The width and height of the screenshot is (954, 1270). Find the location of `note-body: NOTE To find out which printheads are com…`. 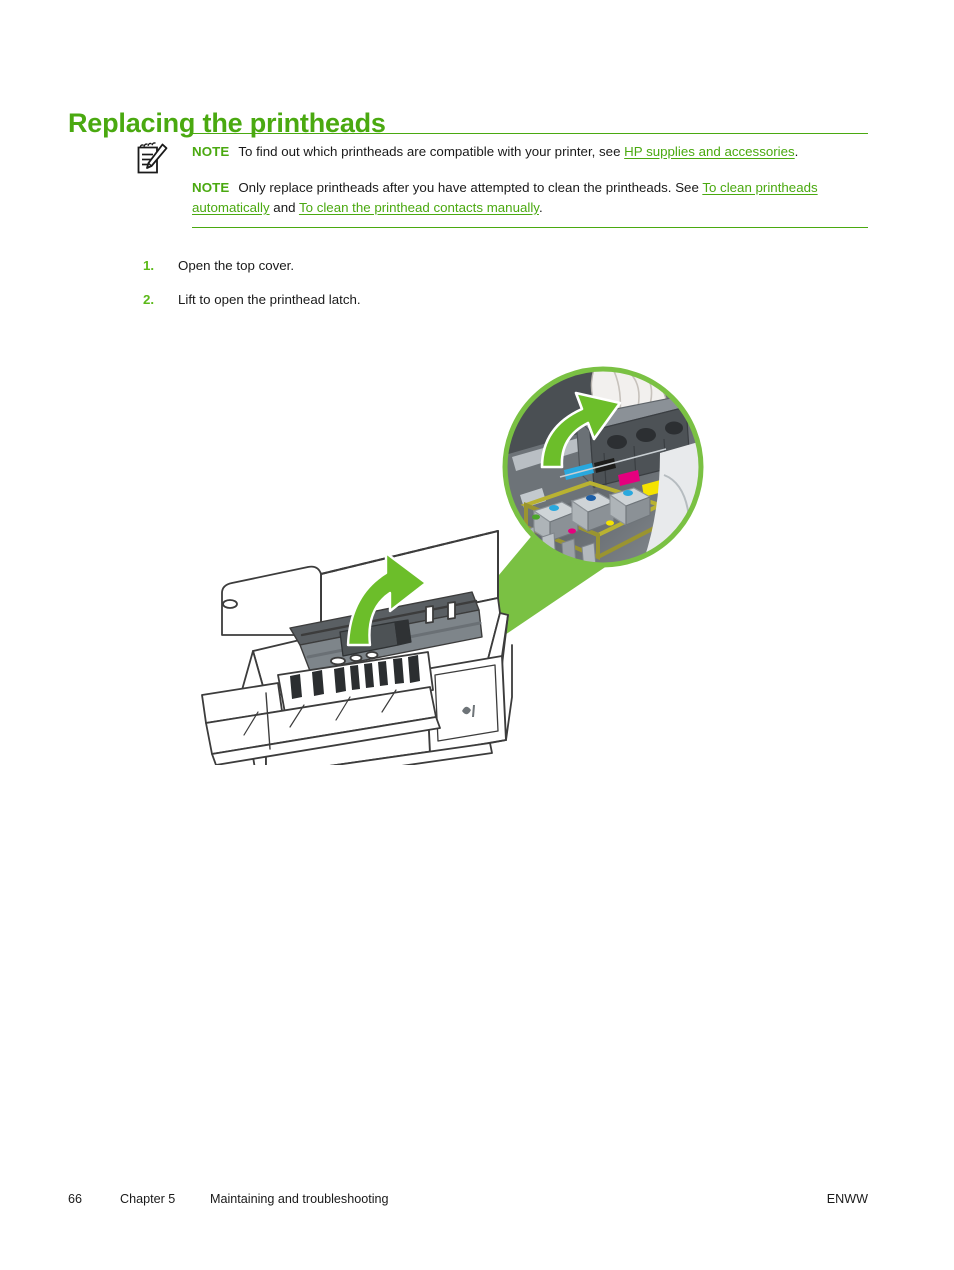

note-body: NOTE To find out which printheads are com… is located at coordinates (502, 180).